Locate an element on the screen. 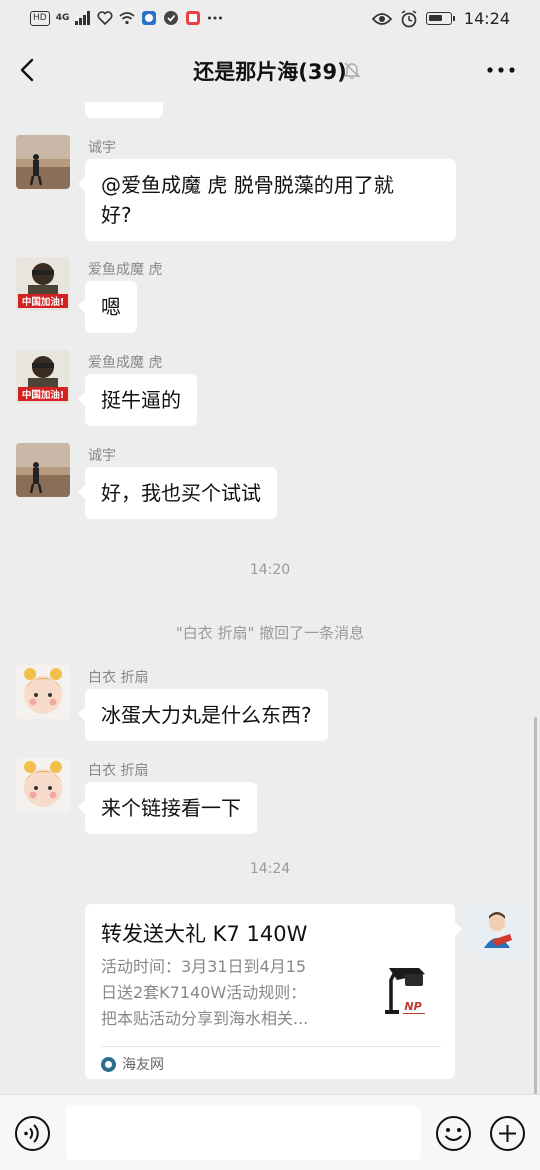 The height and width of the screenshot is (1170, 540). heart-icon is located at coordinates (105, 18).